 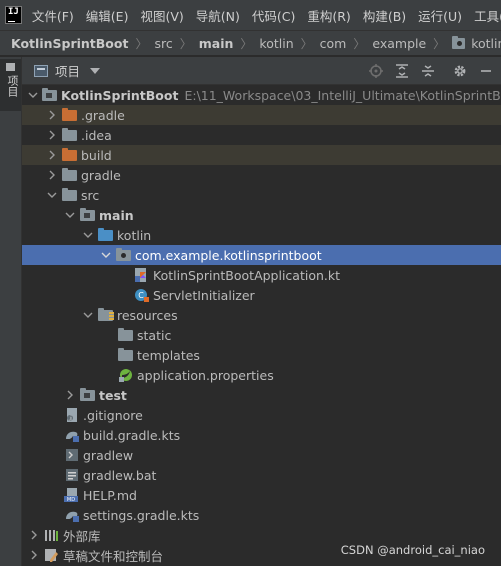 I want to click on source-root-folder-icon, so click(x=88, y=215).